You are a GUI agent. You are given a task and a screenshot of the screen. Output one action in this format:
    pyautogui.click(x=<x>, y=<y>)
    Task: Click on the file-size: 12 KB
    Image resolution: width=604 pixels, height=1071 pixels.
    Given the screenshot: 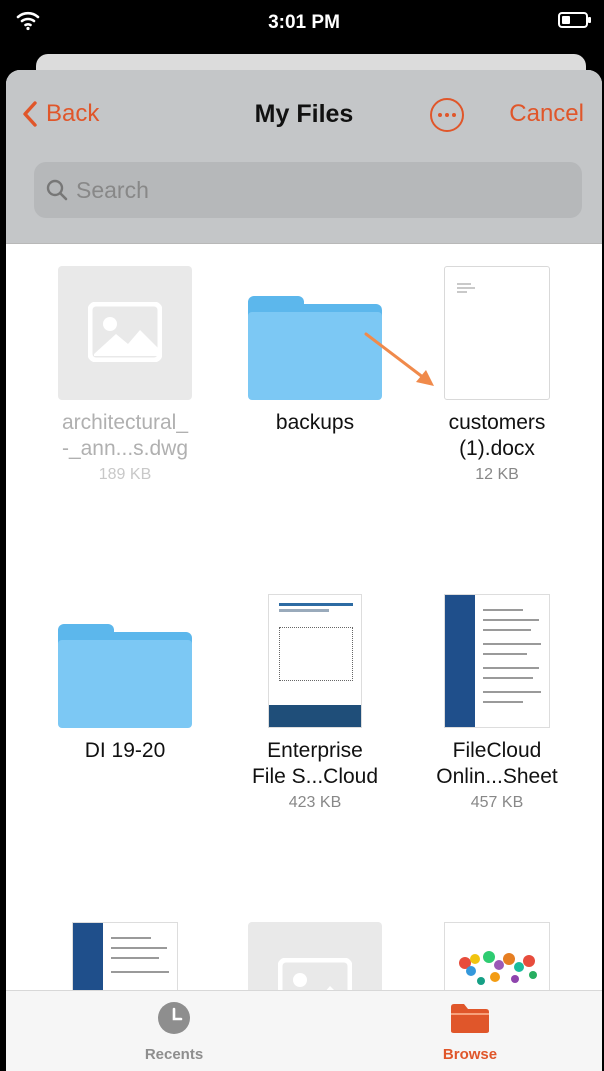 What is the action you would take?
    pyautogui.click(x=497, y=474)
    